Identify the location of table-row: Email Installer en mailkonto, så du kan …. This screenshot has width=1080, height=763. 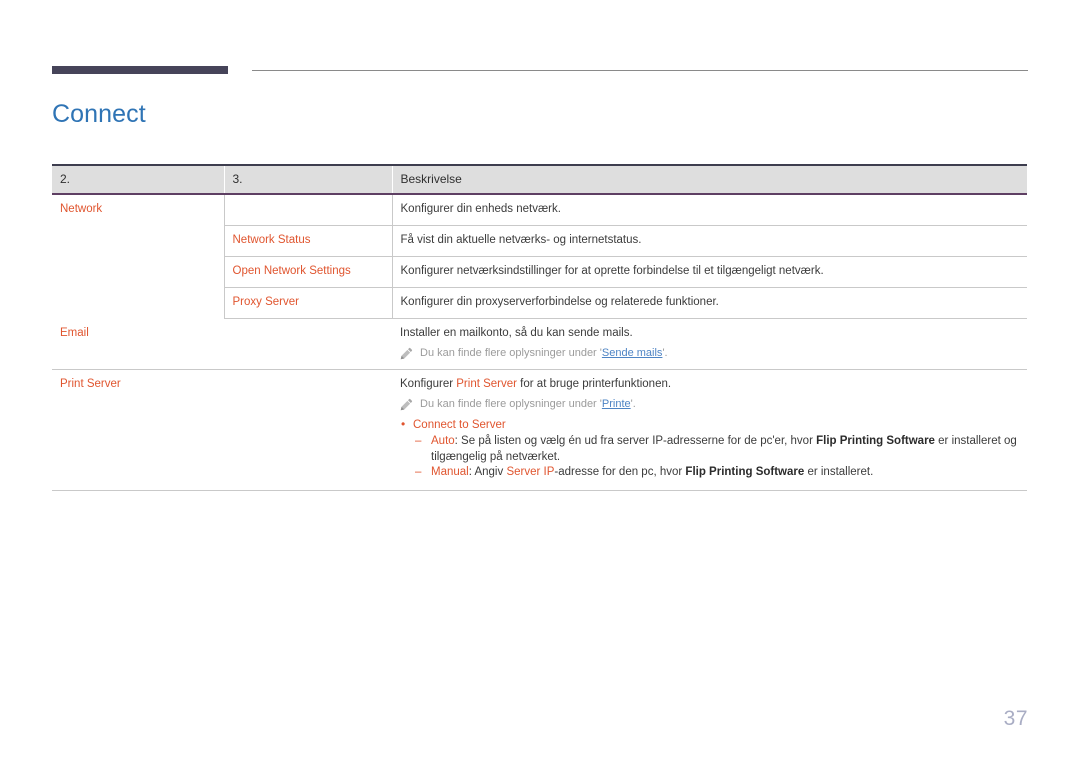
(539, 344).